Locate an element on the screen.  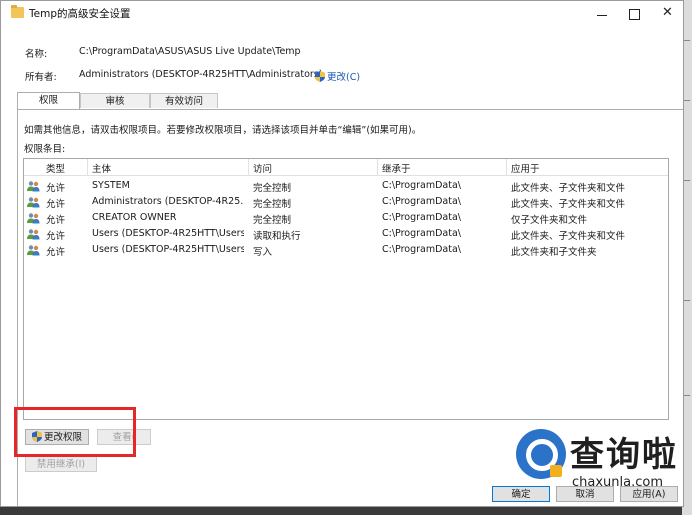
change-owner-link: 更改(C) is located at coordinates (337, 76).